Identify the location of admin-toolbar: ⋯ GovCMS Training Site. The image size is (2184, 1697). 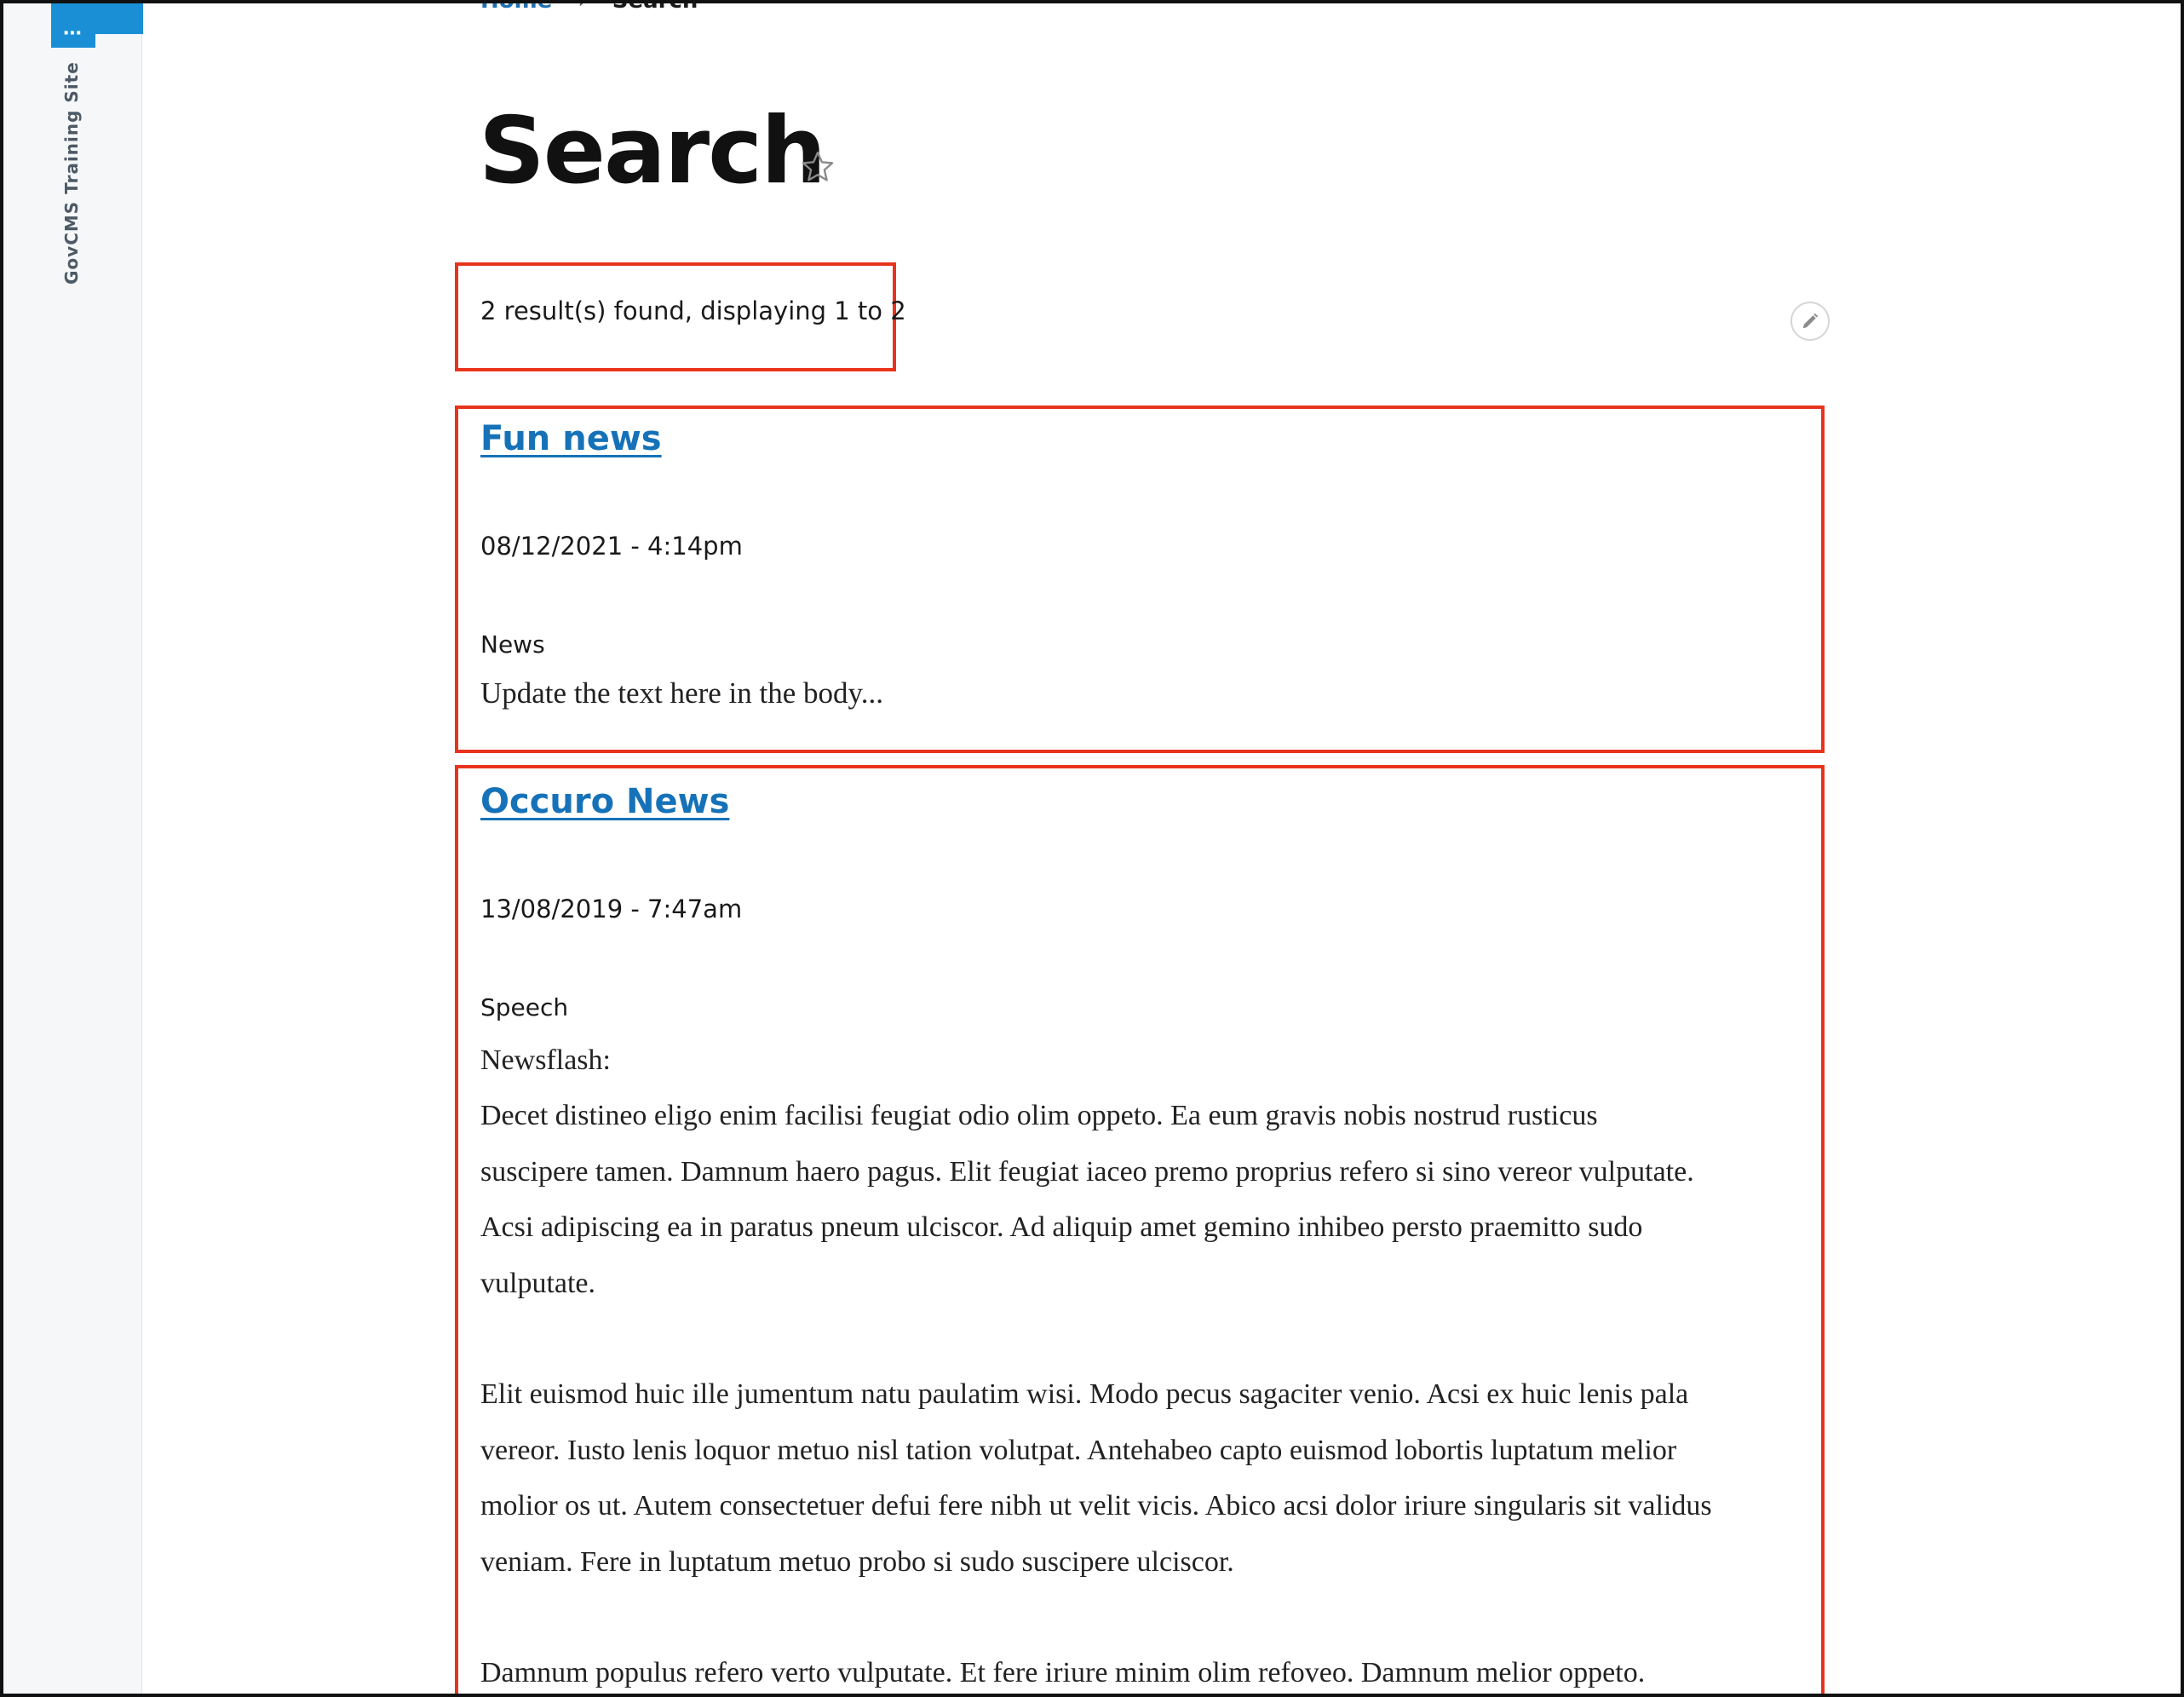
(73, 849).